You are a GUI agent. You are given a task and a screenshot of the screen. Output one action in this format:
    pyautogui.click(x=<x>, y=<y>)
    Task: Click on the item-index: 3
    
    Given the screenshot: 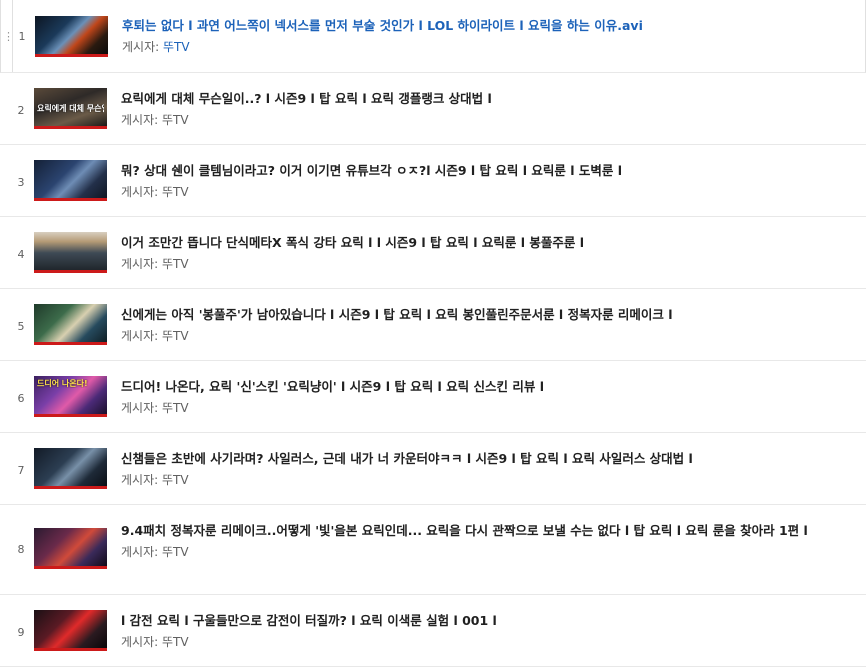 What is the action you would take?
    pyautogui.click(x=21, y=182)
    